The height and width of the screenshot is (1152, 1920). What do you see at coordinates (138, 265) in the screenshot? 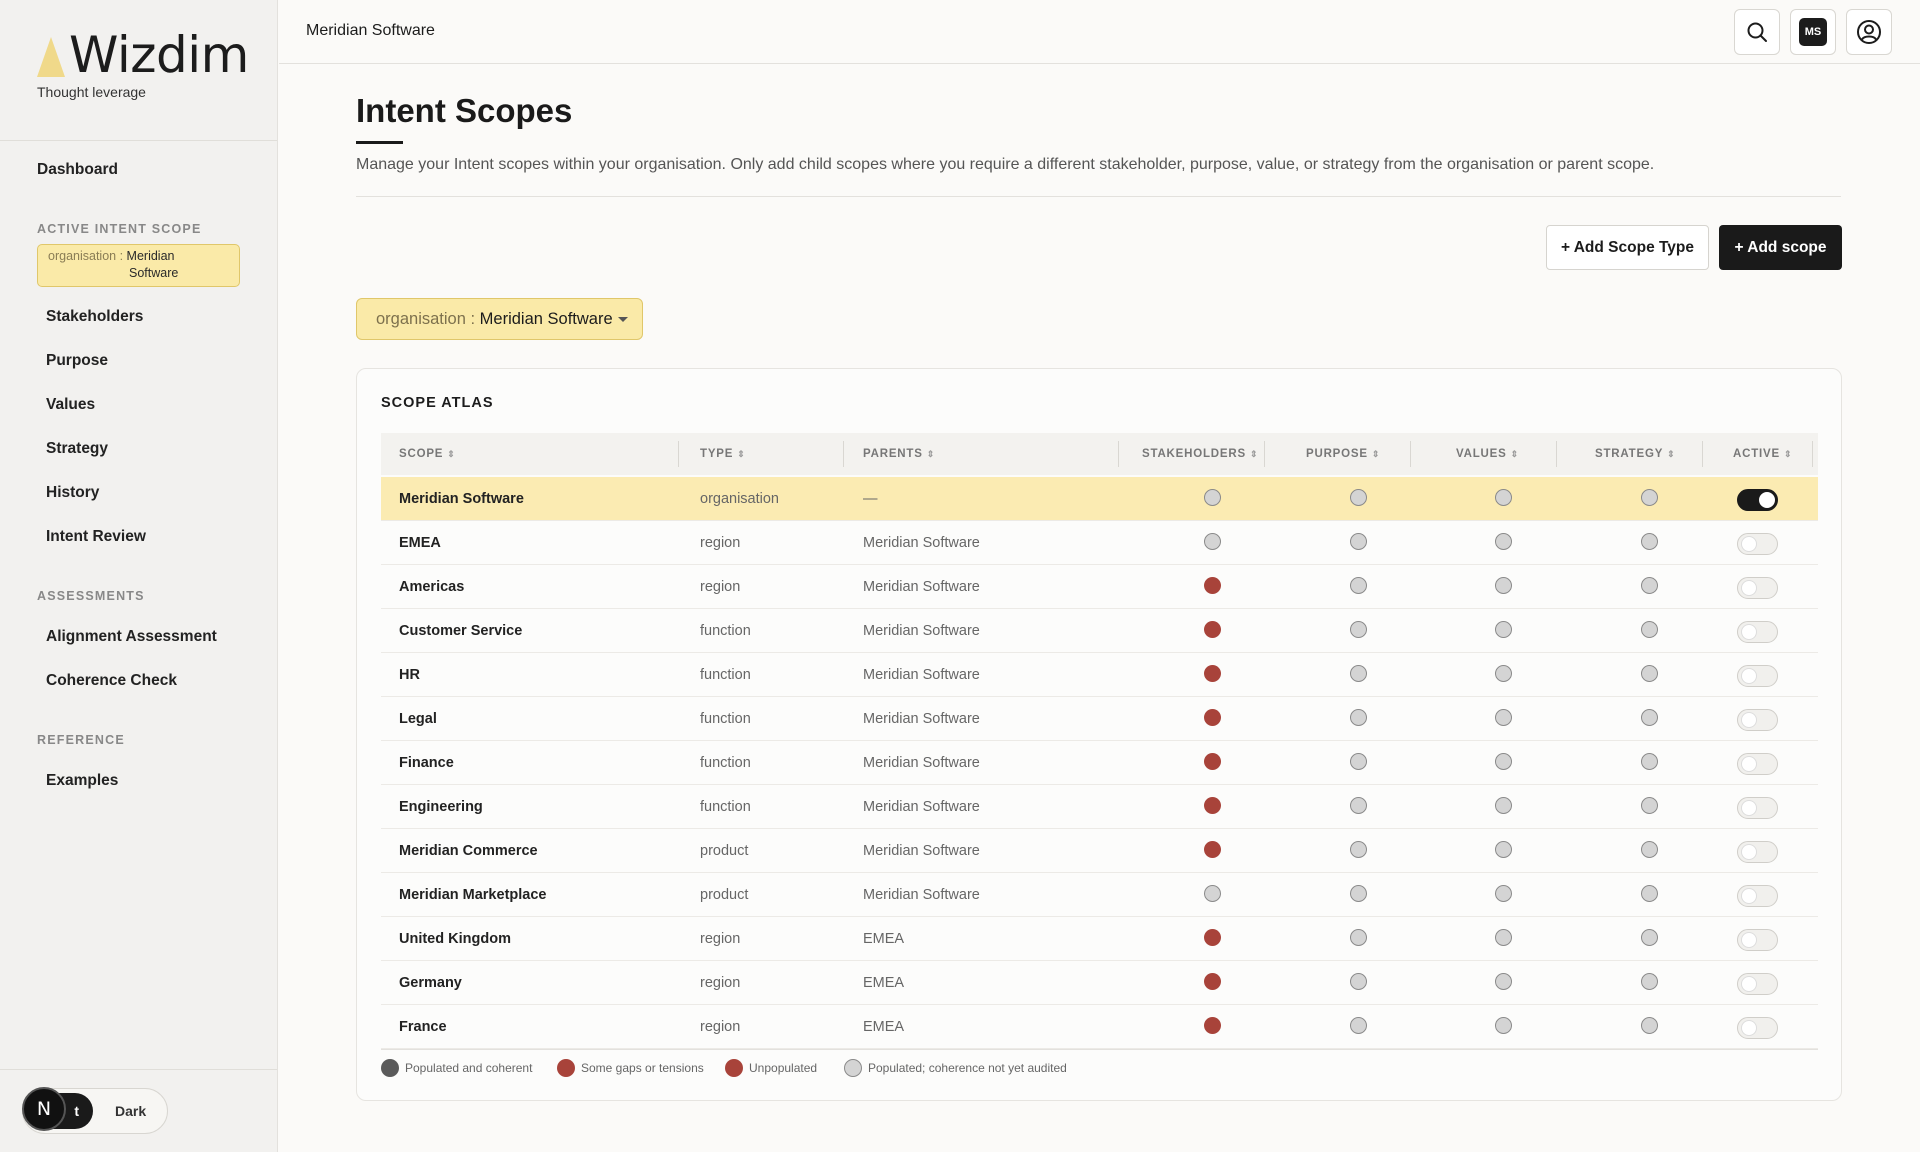
I see `active-scope-chip: organisation : Meridian Software` at bounding box center [138, 265].